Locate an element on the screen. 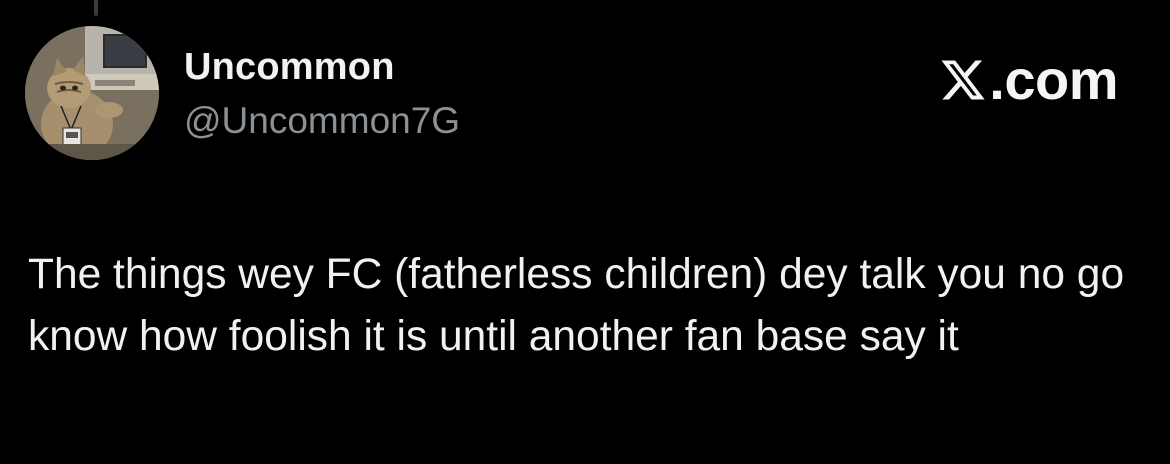 The width and height of the screenshot is (1170, 464). avatar-image is located at coordinates (92, 93).